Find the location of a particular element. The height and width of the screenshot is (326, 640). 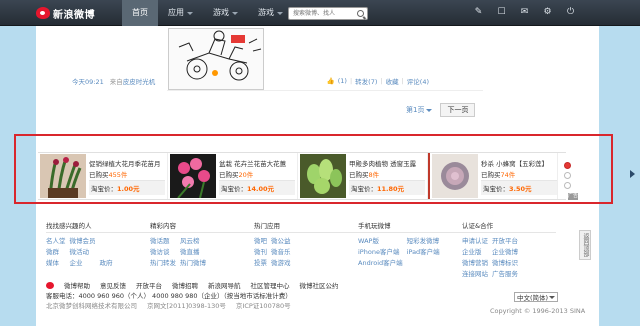

like-icon: 👍 is located at coordinates (331, 81).